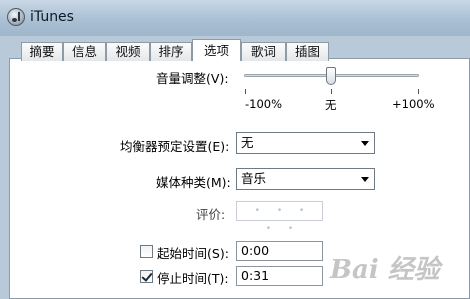 The image size is (470, 299). I want to click on equalizer-selected: 无, so click(247, 142).